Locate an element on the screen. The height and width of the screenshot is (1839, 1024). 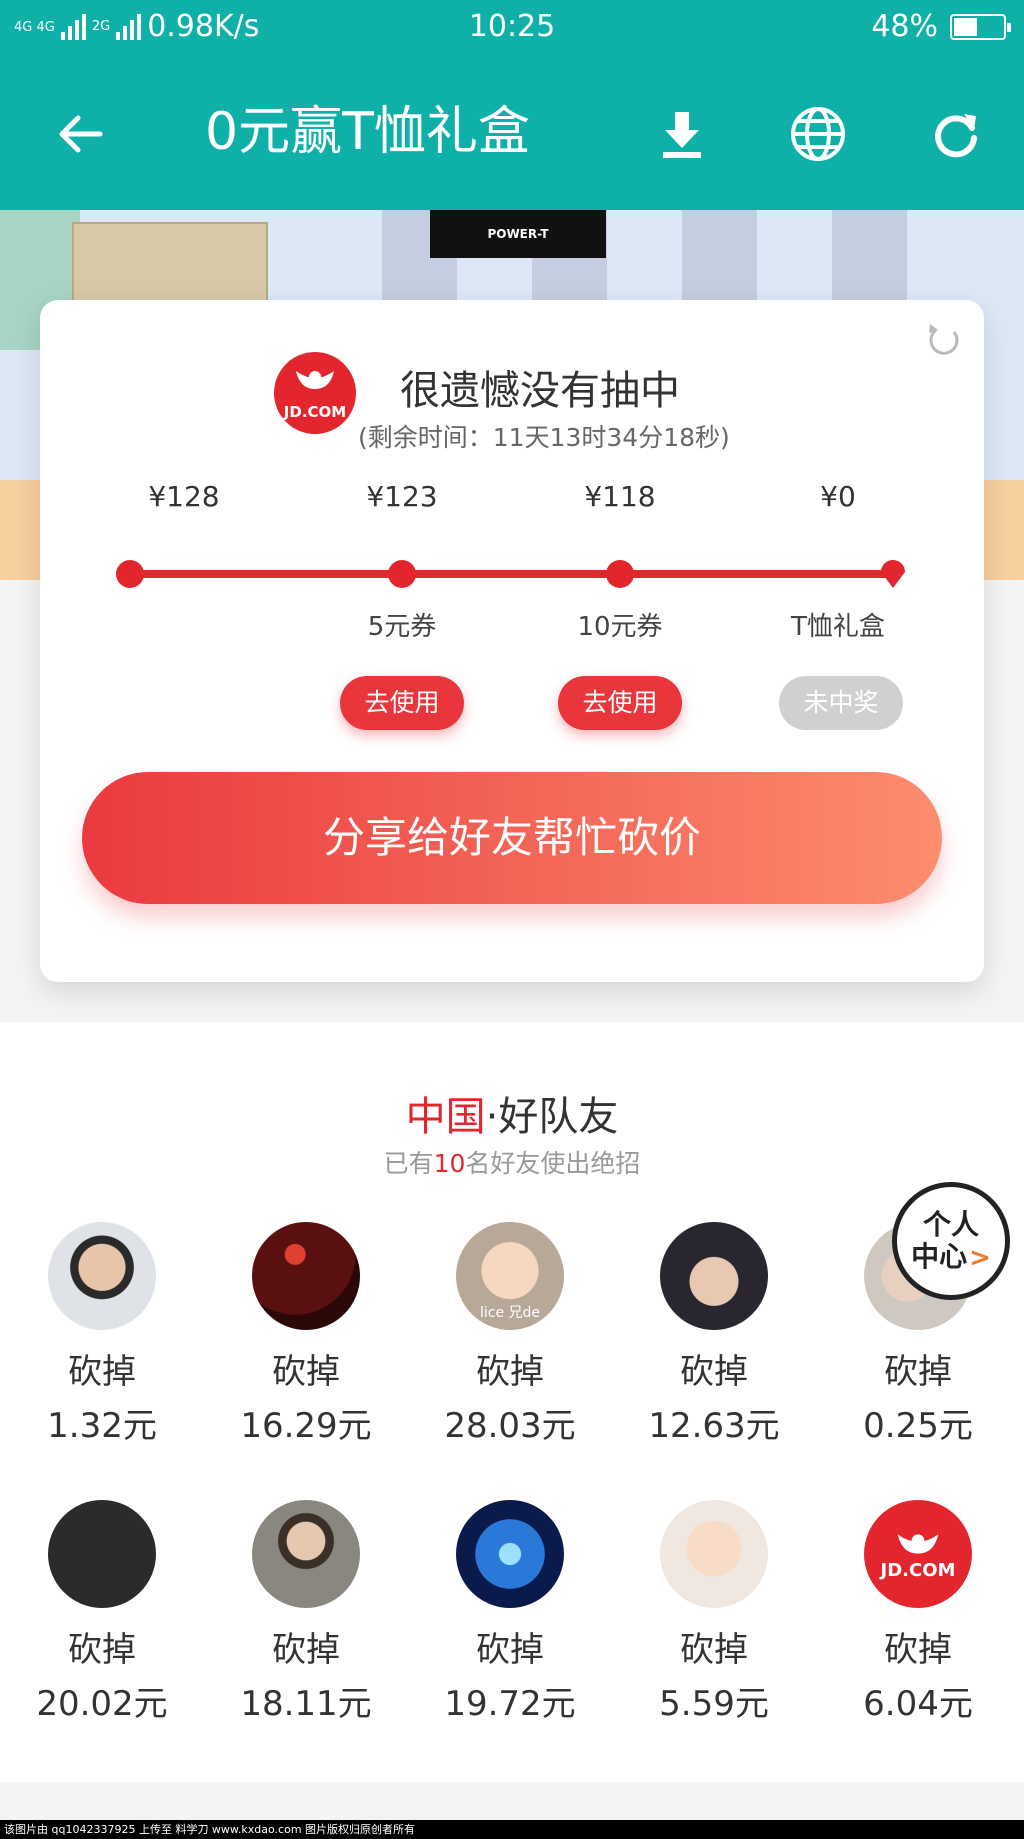
arrow-left-icon is located at coordinates (81, 134).